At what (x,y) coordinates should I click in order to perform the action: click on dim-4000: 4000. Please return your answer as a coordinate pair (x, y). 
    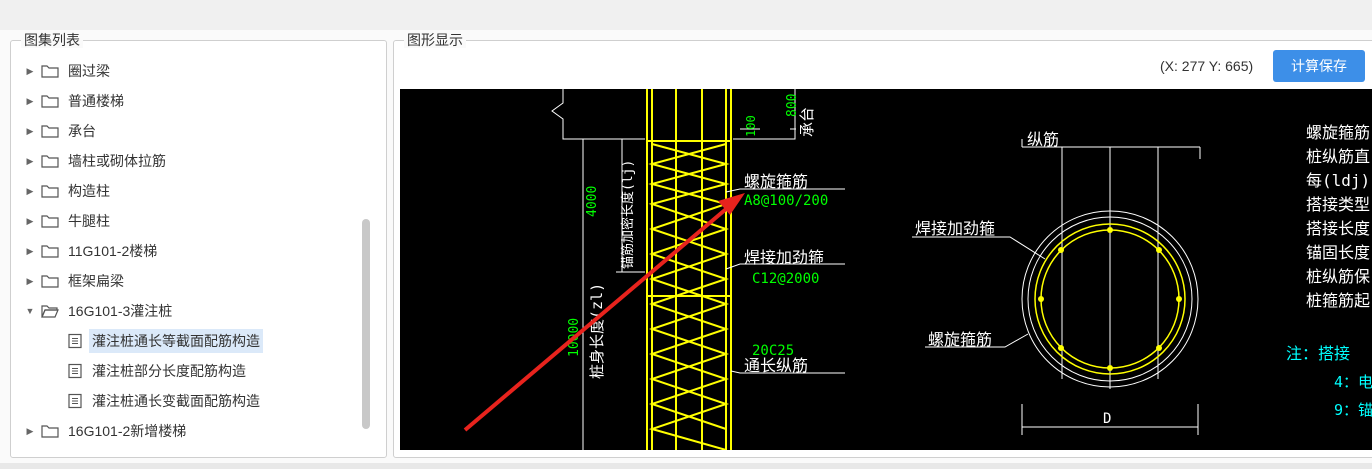
    Looking at the image, I should click on (592, 201).